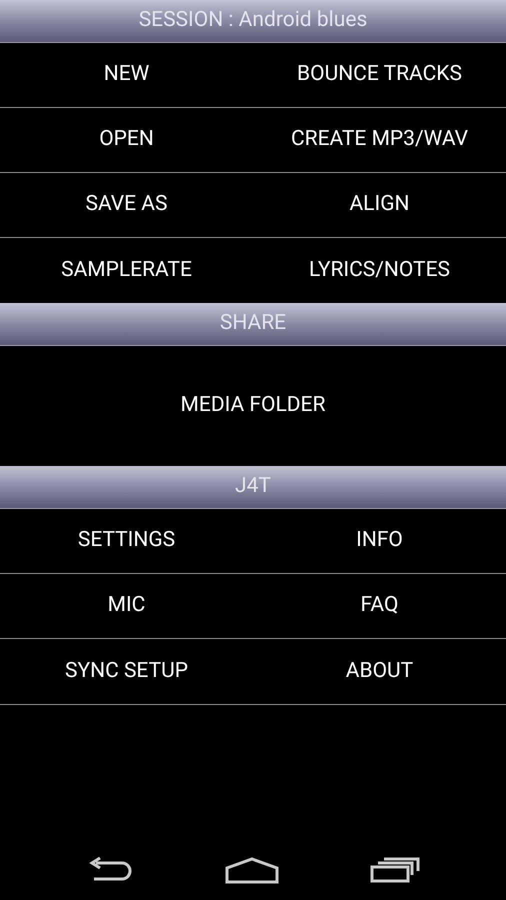 This screenshot has height=900, width=506. I want to click on menu-button: ABOUT, so click(379, 671).